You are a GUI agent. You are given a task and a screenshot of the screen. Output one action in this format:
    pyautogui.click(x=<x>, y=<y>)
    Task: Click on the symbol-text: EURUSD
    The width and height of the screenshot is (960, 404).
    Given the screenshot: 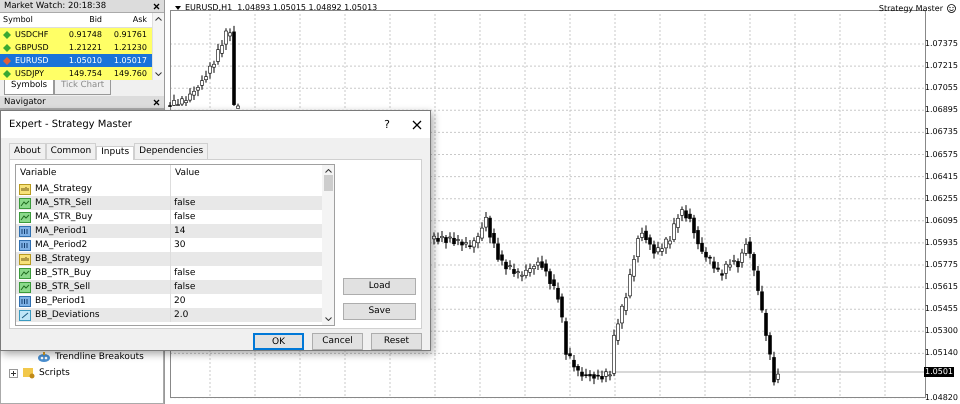 What is the action you would take?
    pyautogui.click(x=32, y=61)
    